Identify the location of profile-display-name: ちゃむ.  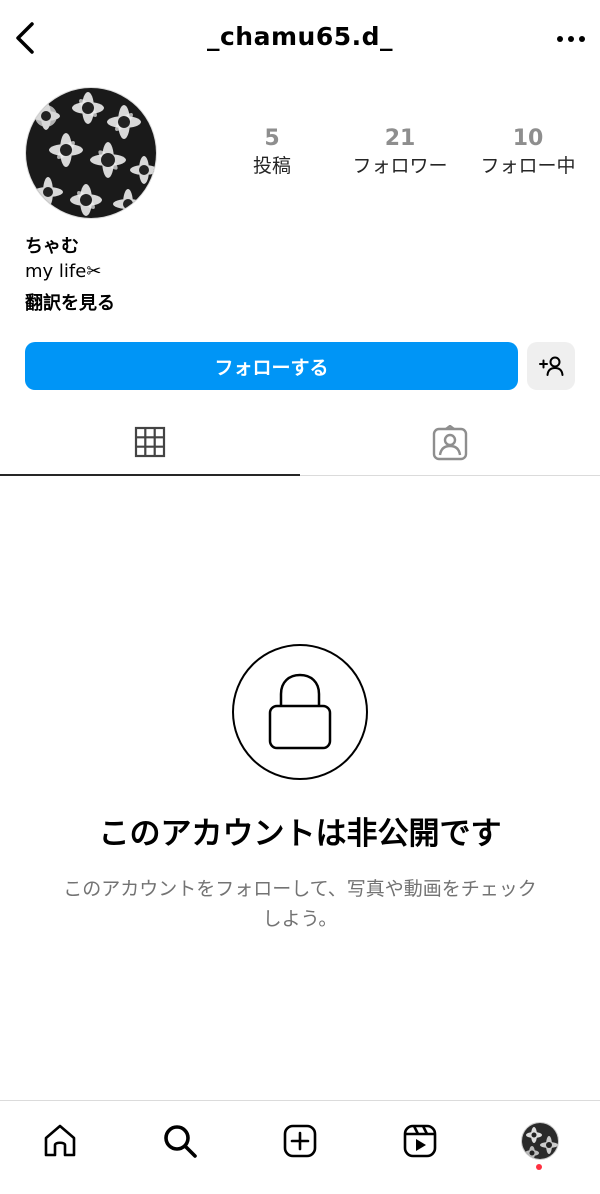
(52, 246).